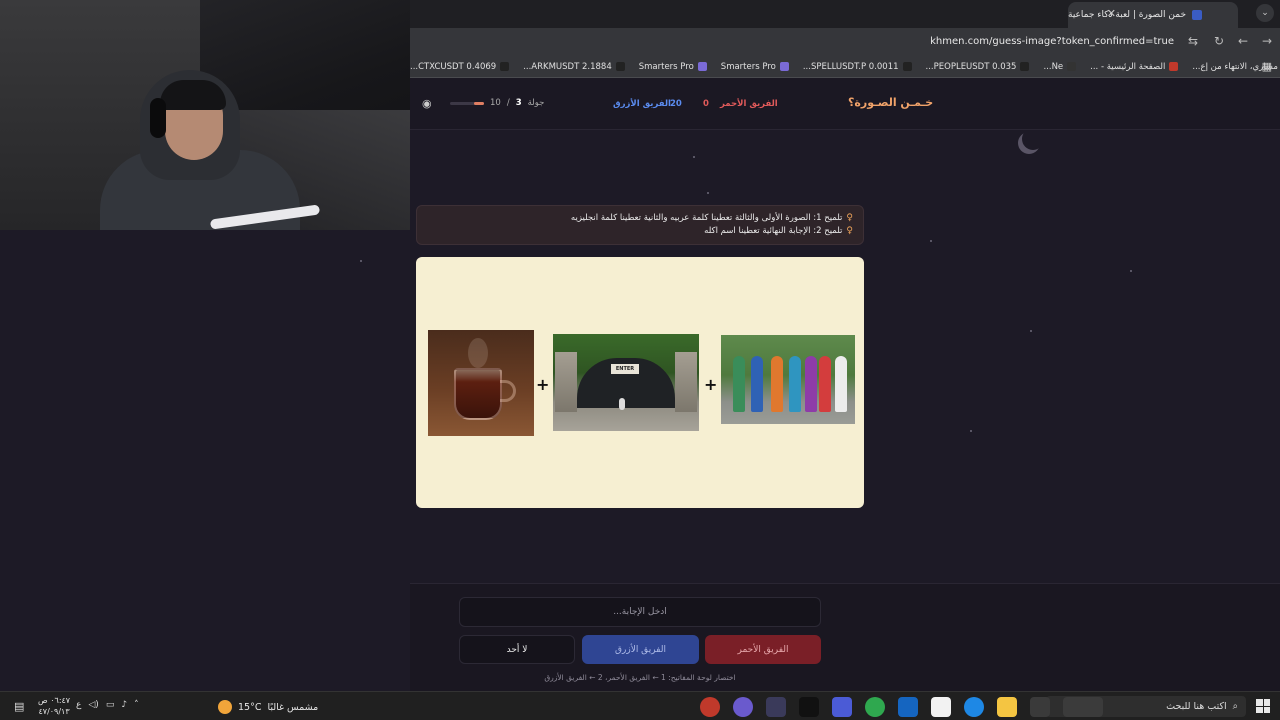 This screenshot has height=720, width=1280. I want to click on blue-team-label: الفريق الأزرق, so click(642, 104).